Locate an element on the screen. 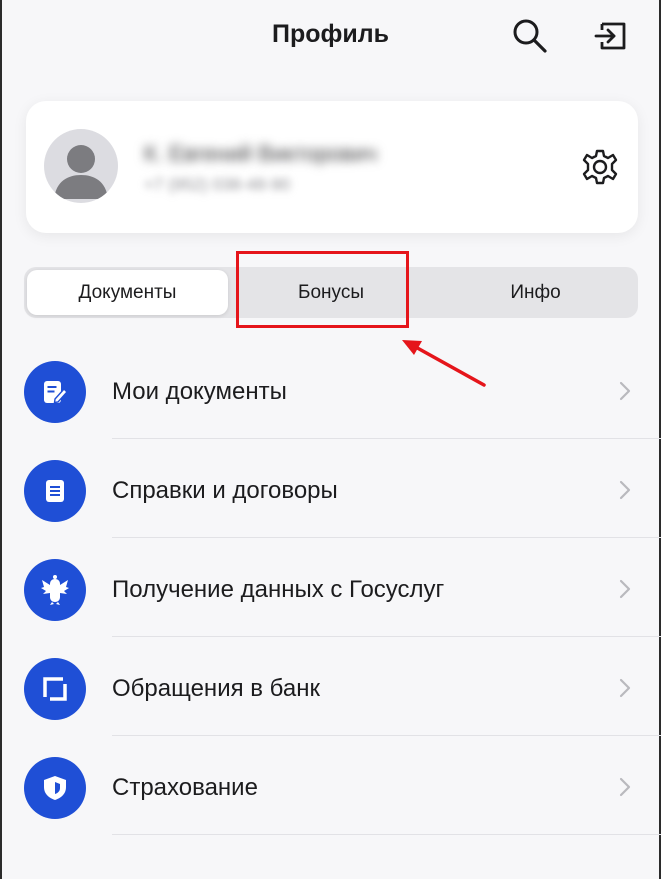 The image size is (661, 879). profile-phone: +7 (952) 038-48-90 is located at coordinates (217, 184).